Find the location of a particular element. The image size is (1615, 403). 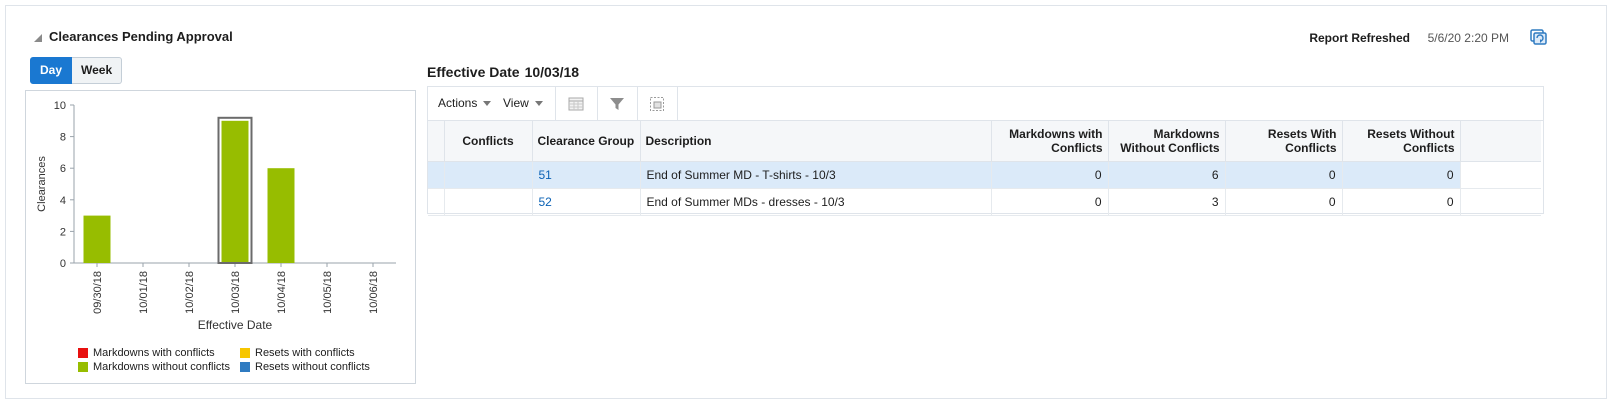

effective-date-label: Effective Date is located at coordinates (473, 72).